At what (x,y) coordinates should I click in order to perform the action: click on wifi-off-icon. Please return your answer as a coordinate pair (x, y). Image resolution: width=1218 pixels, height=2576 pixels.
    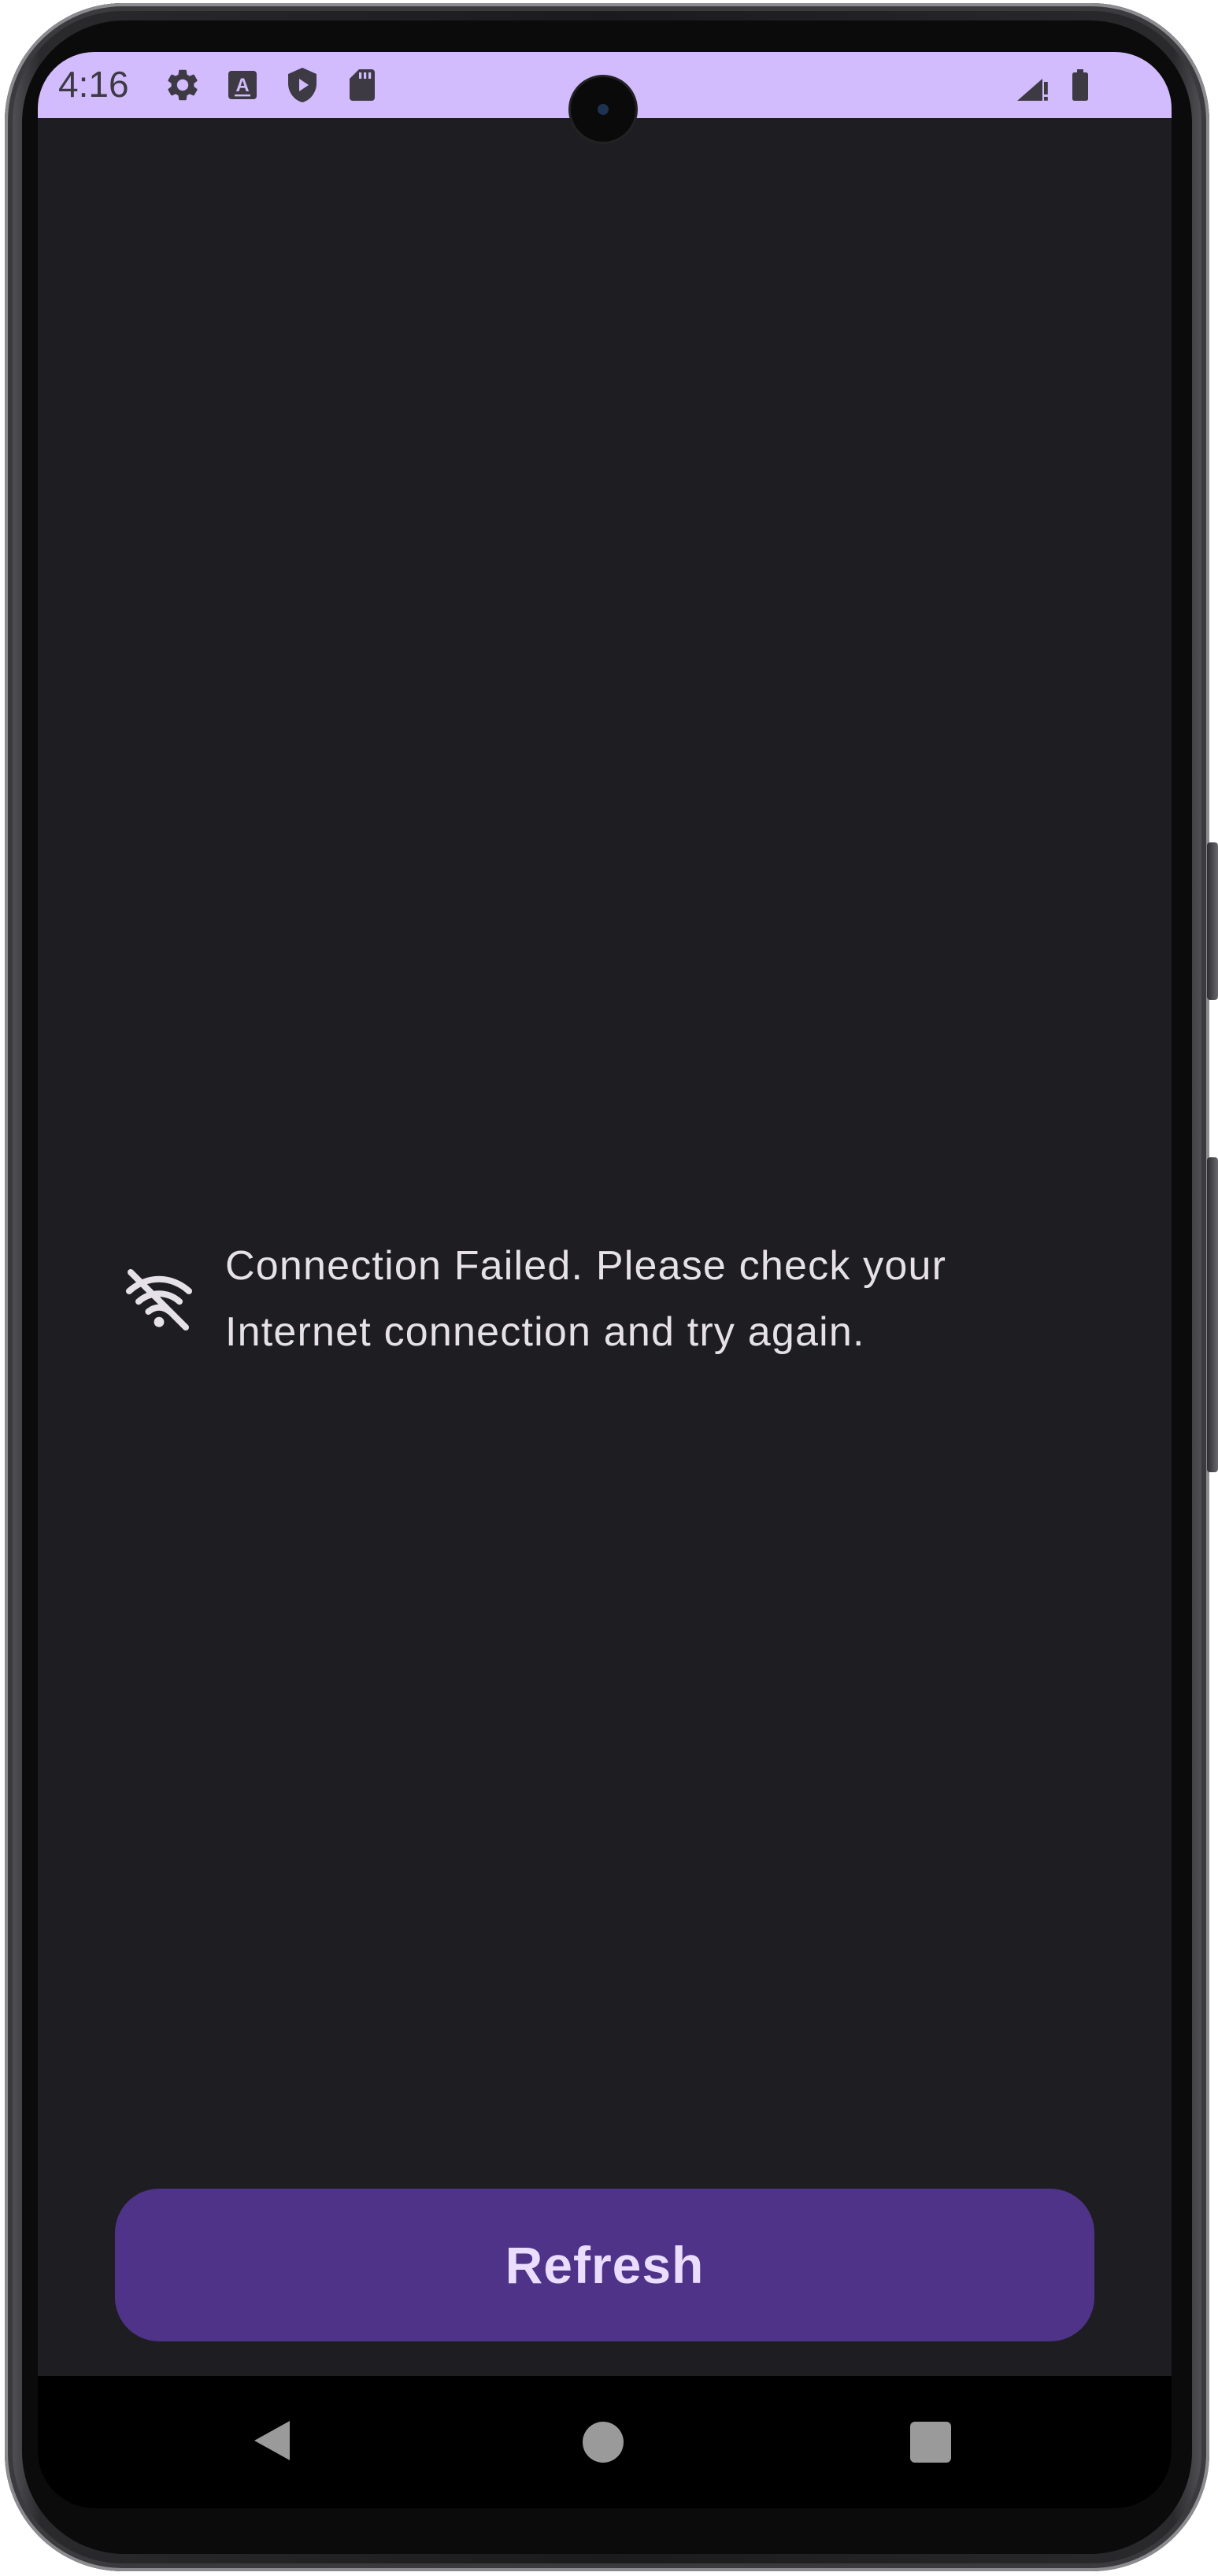
    Looking at the image, I should click on (159, 1300).